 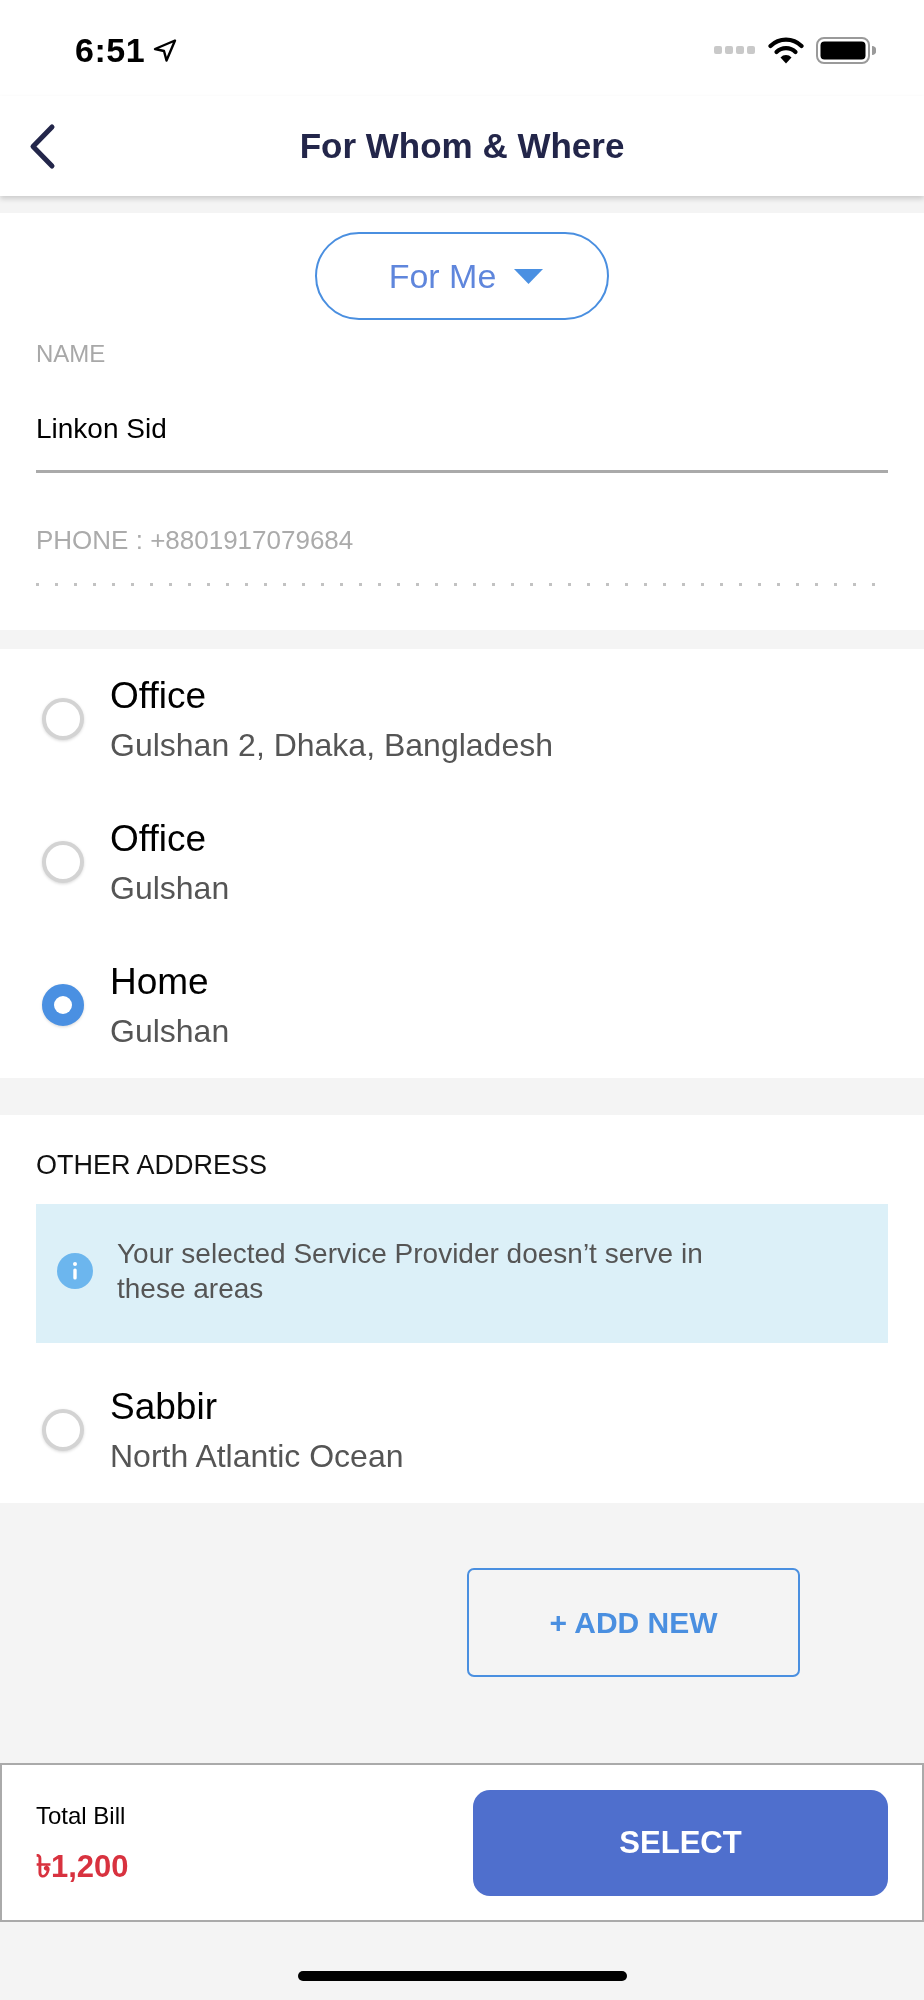 What do you see at coordinates (75, 1271) in the screenshot?
I see `info-icon` at bounding box center [75, 1271].